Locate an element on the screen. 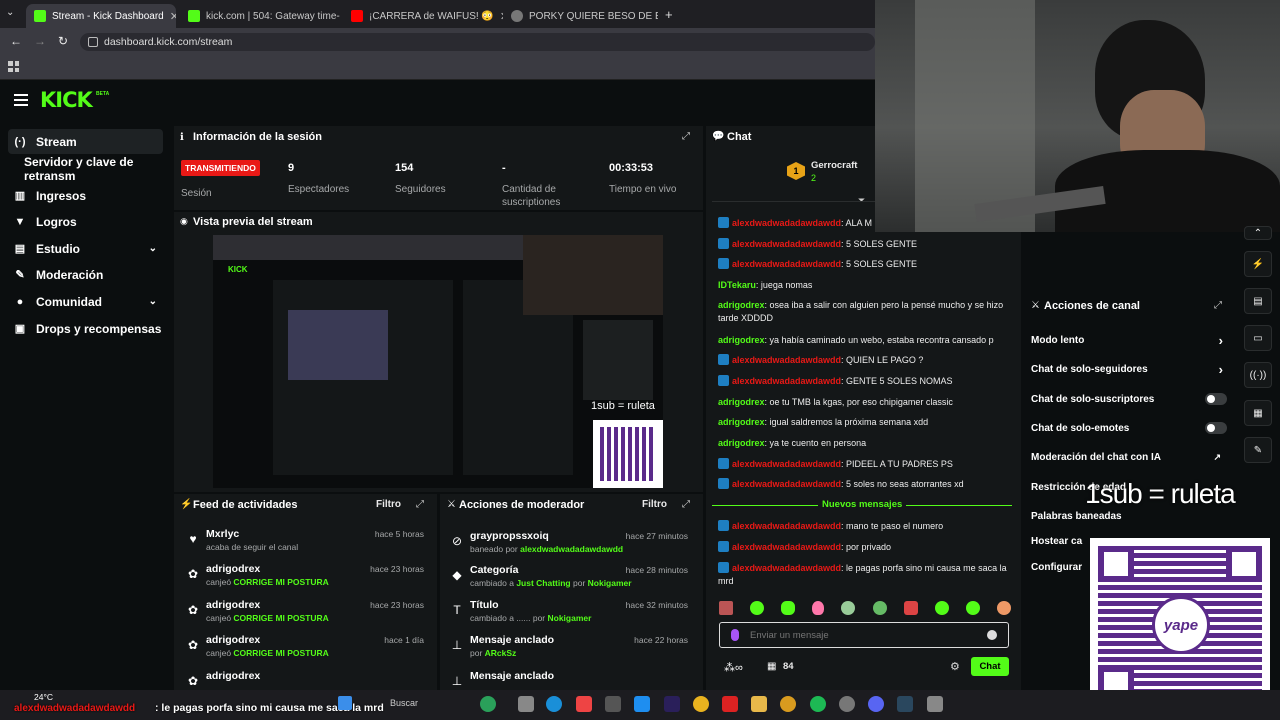 The width and height of the screenshot is (1280, 720). slow-mode-row: Modo lento › is located at coordinates (1131, 340).